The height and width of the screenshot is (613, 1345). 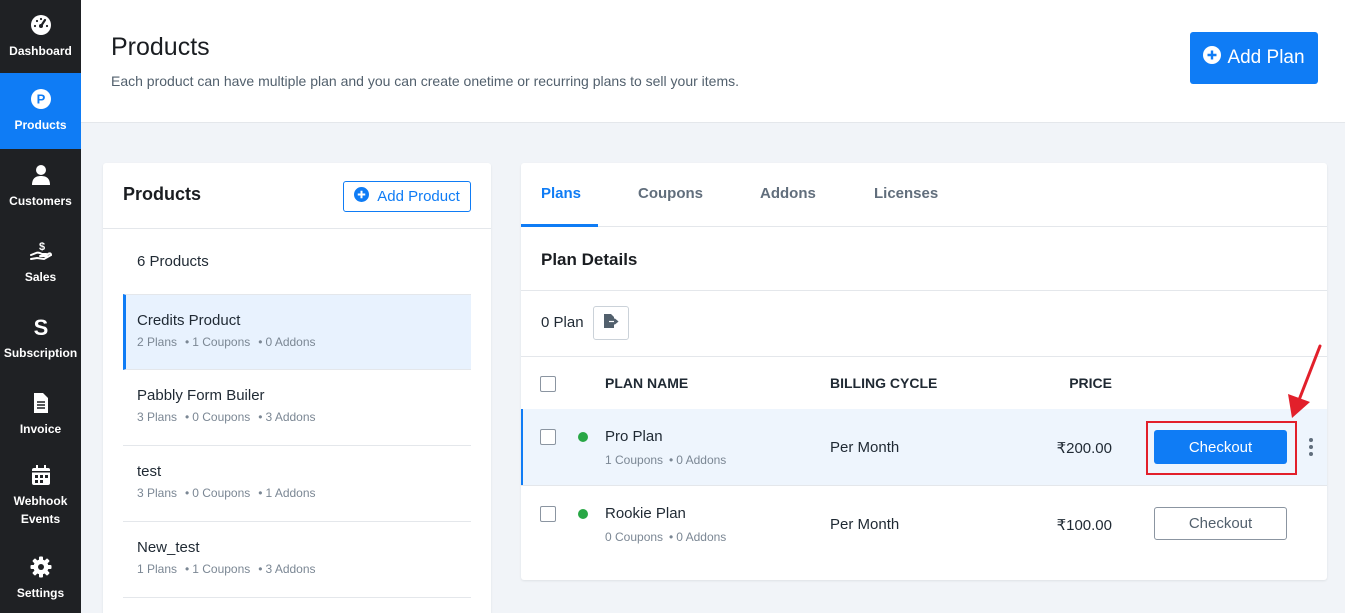 I want to click on product-item-new-test: New_test 1 Plans • 1 Coupons • 3 Addons, so click(x=297, y=560).